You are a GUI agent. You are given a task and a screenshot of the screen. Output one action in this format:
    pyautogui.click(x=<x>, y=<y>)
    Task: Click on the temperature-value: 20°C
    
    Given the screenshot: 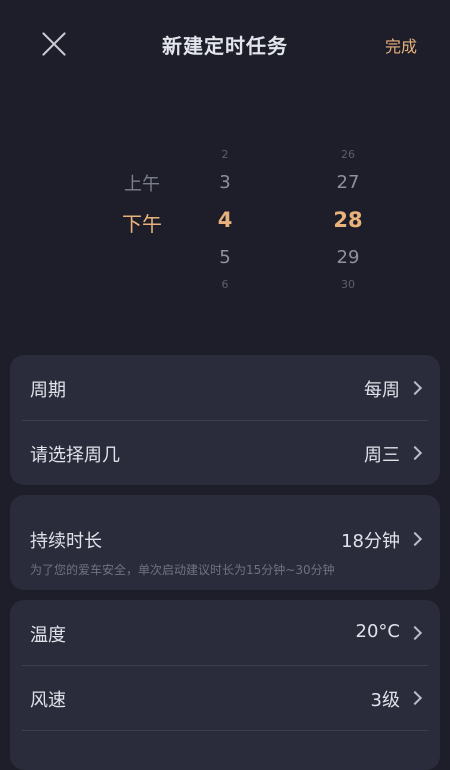 What is the action you would take?
    pyautogui.click(x=377, y=631)
    